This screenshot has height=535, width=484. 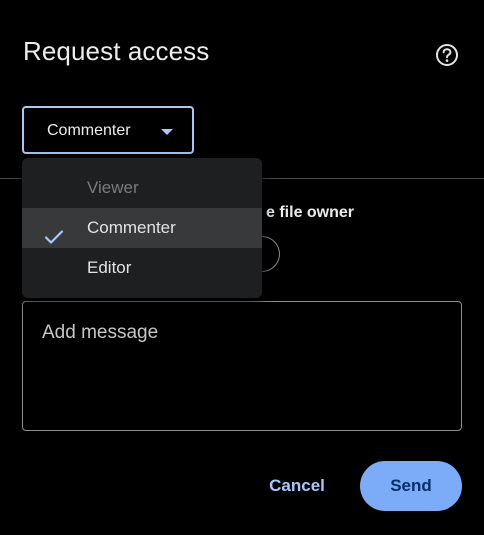 I want to click on menu-item-viewer: Viewer, so click(x=142, y=188).